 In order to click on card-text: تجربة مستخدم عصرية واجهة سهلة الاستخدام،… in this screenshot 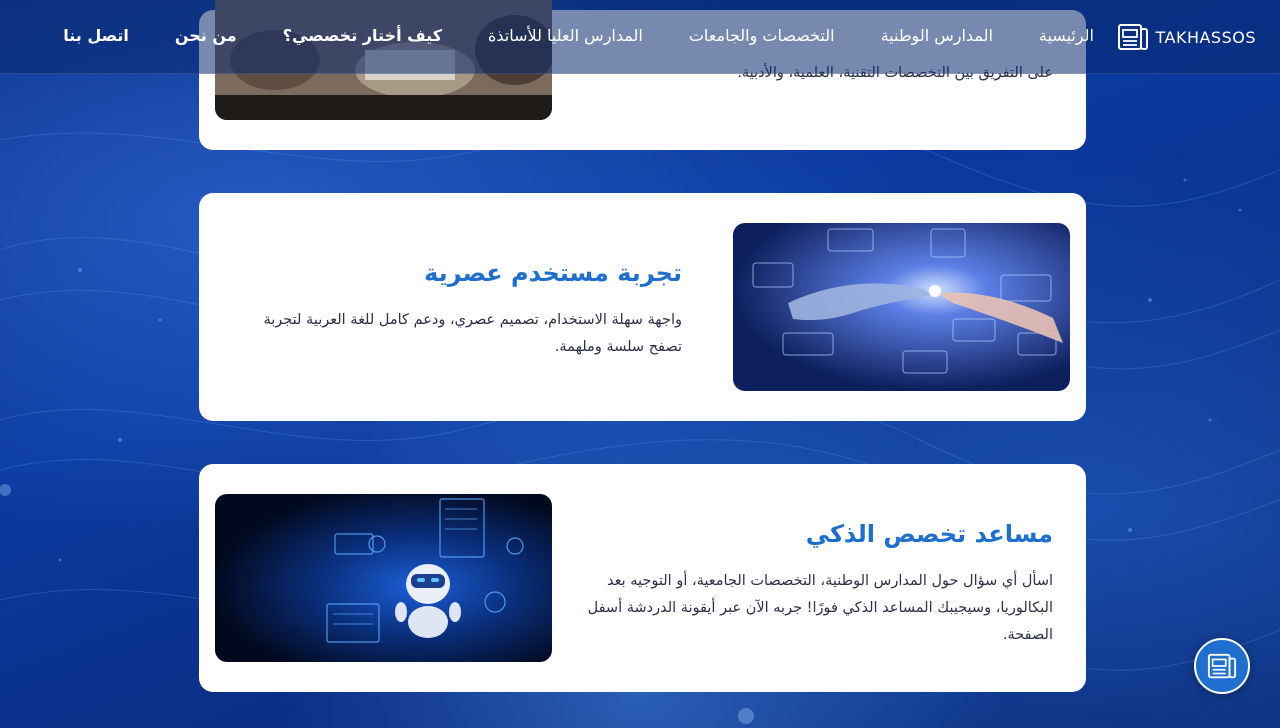, I will do `click(462, 310)`.